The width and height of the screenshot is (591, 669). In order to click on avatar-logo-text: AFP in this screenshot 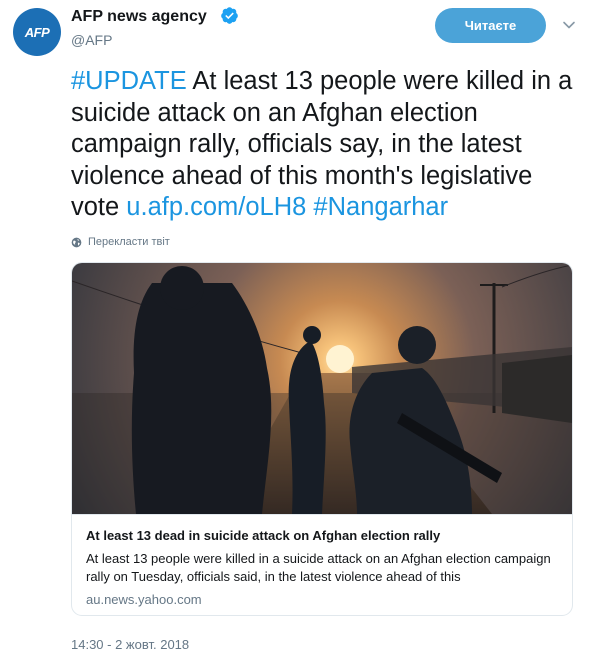, I will do `click(37, 32)`.